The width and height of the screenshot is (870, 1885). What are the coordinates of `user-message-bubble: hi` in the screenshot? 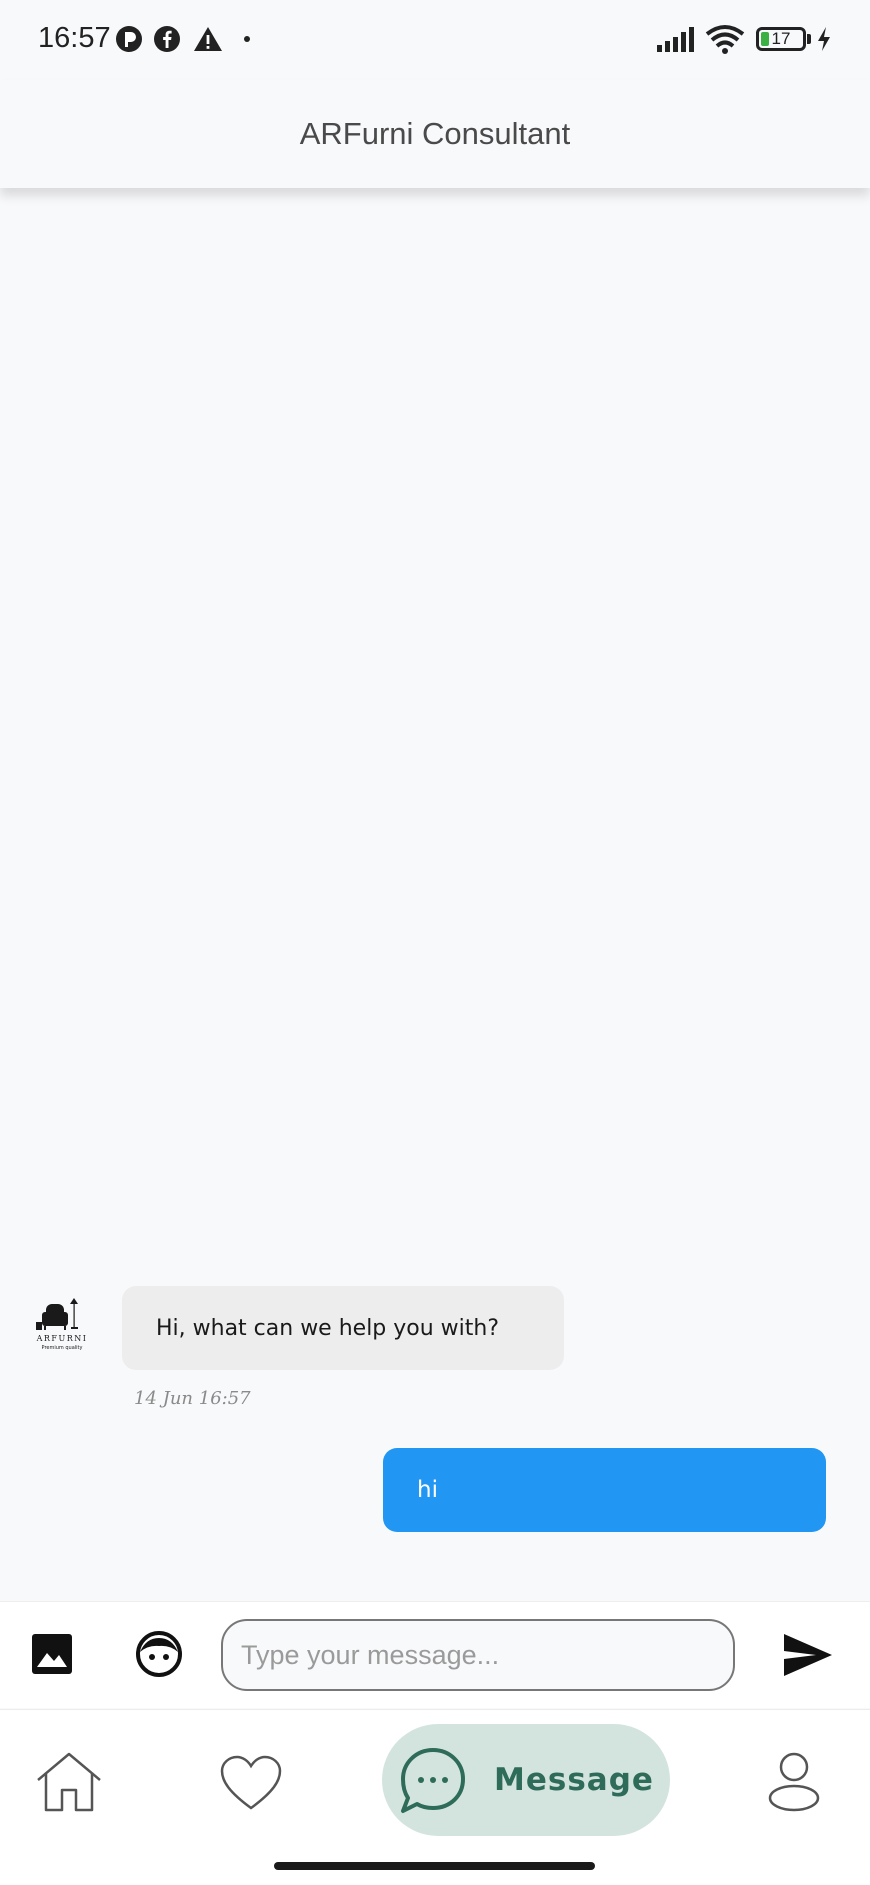 It's located at (604, 1490).